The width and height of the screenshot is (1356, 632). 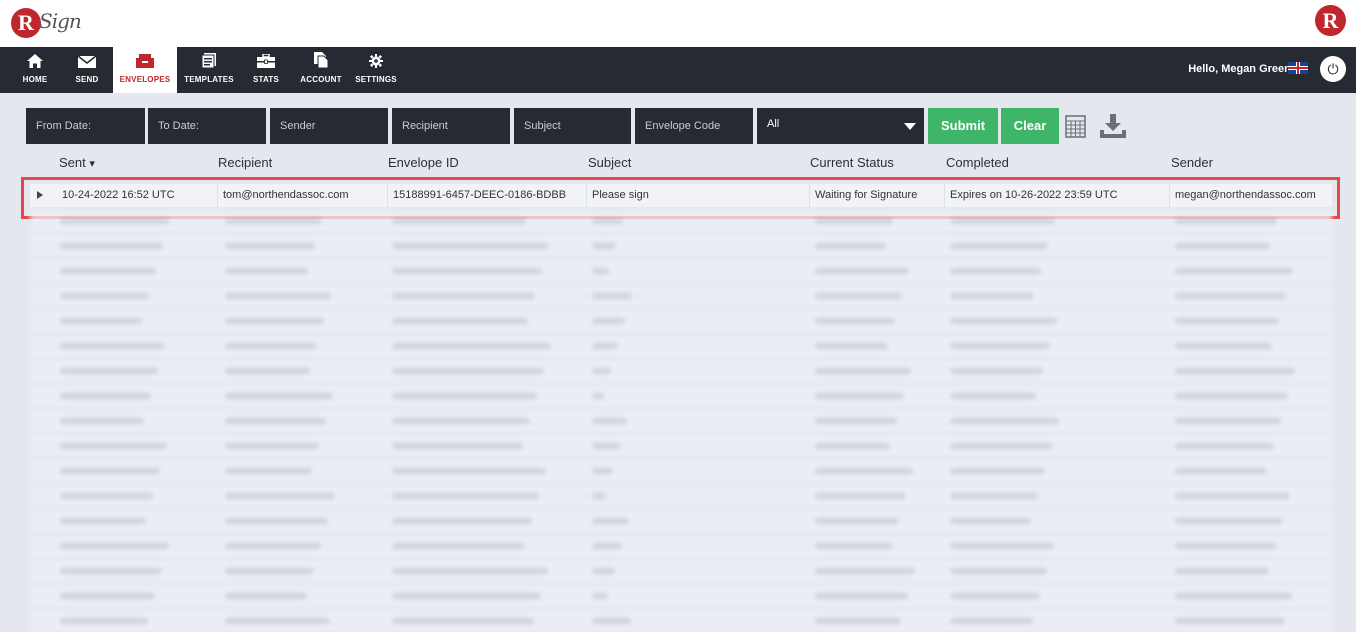 What do you see at coordinates (1298, 68) in the screenshot?
I see `uk-flag-icon` at bounding box center [1298, 68].